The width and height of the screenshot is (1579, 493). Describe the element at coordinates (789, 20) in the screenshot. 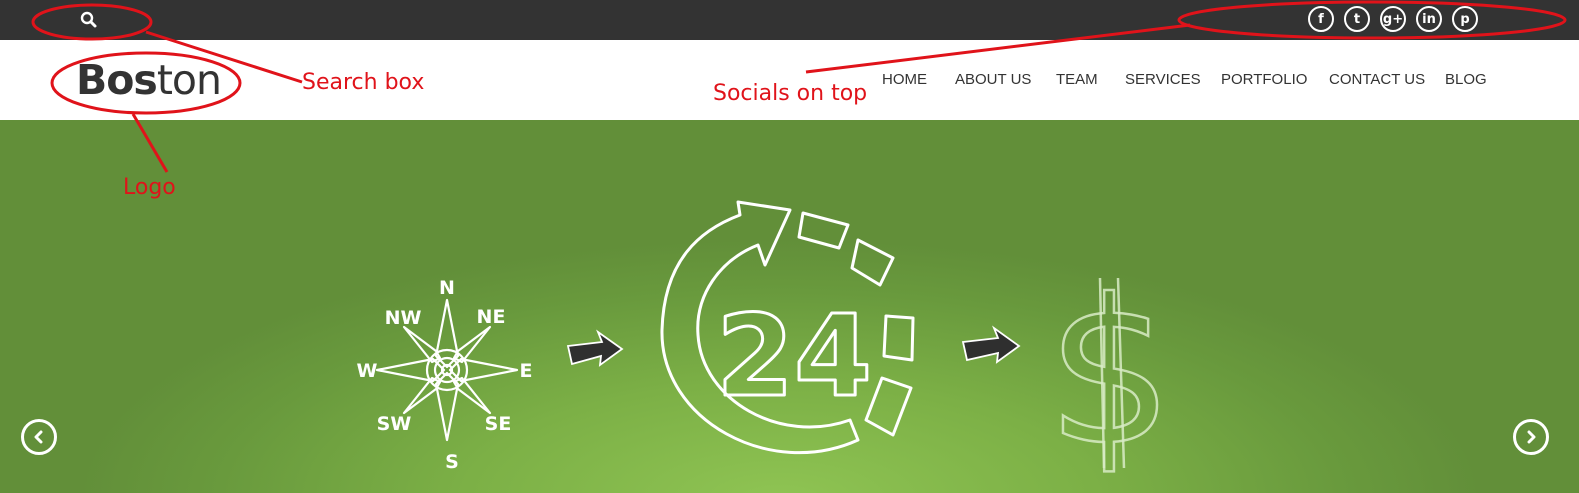

I see `top-bar: f t g+ in p` at that location.